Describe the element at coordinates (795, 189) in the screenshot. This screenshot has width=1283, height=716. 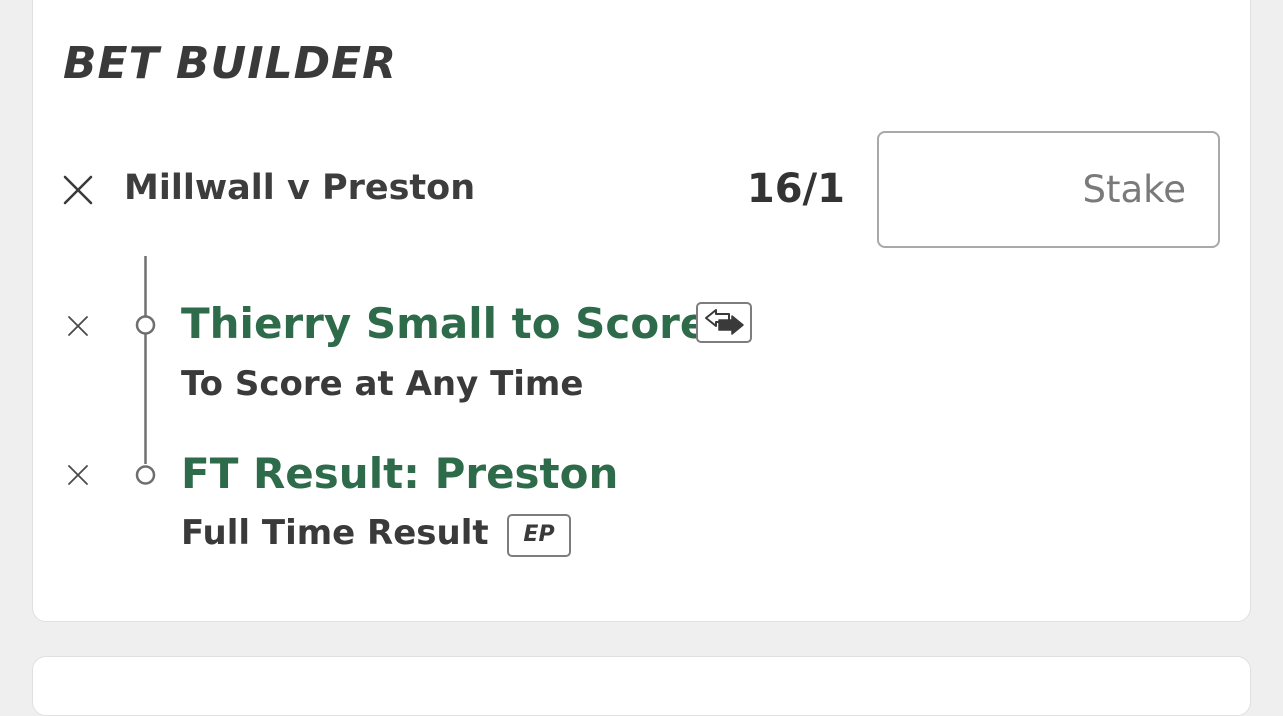
I see `bet-odds: 16/1` at that location.